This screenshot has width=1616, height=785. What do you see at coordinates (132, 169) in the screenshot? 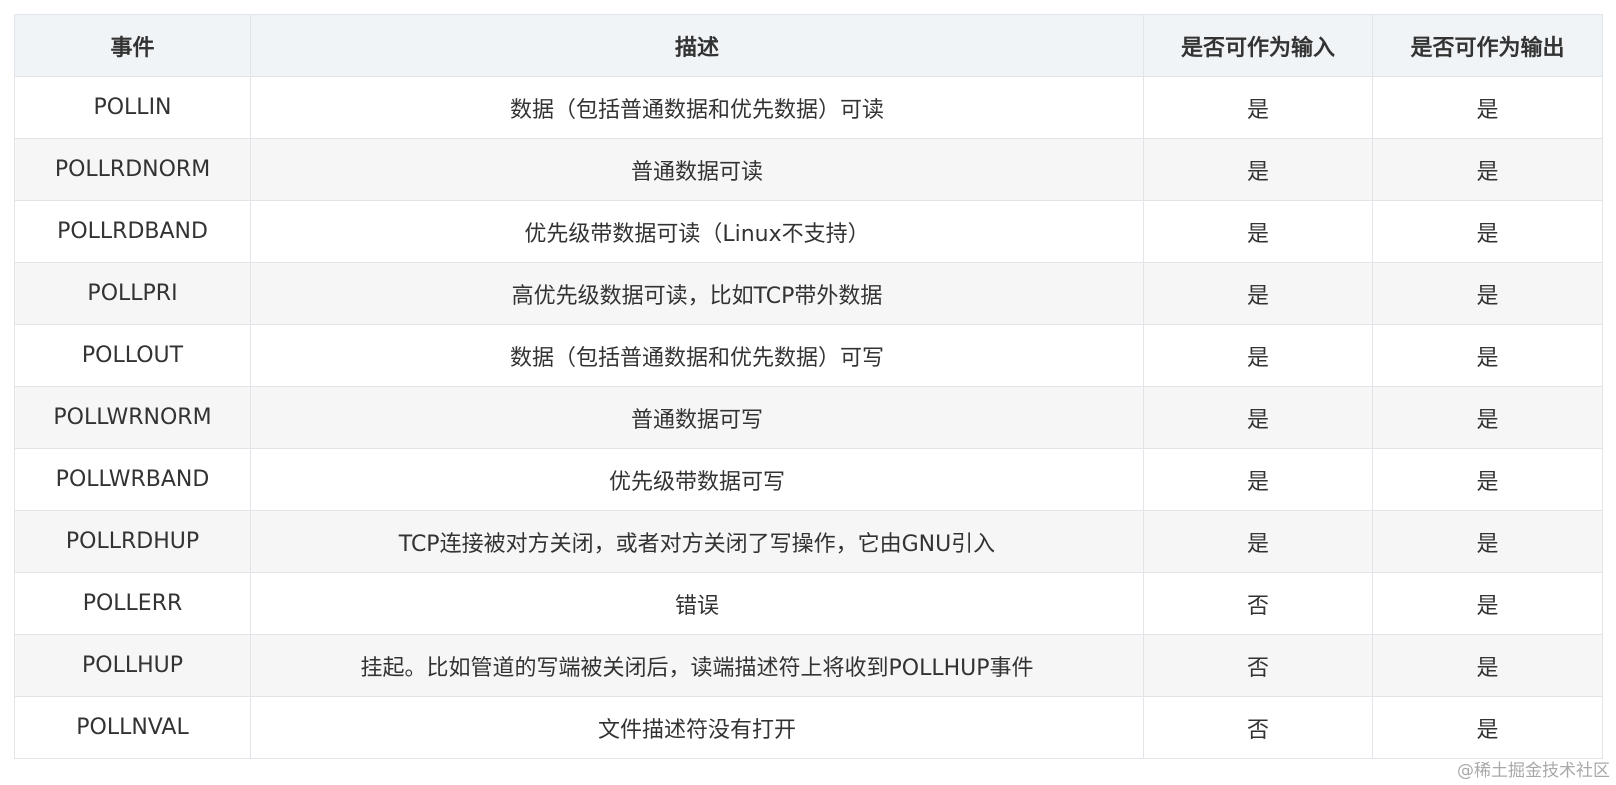
I see `cell-event: POLLRDNORM` at bounding box center [132, 169].